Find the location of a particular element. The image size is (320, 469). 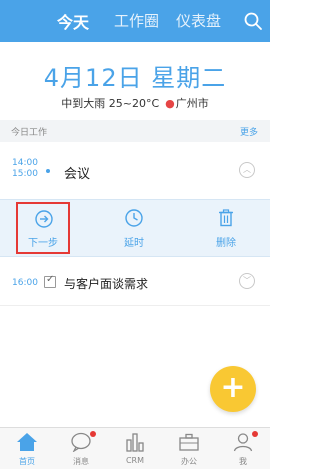

location-text: 广州市 is located at coordinates (192, 103).